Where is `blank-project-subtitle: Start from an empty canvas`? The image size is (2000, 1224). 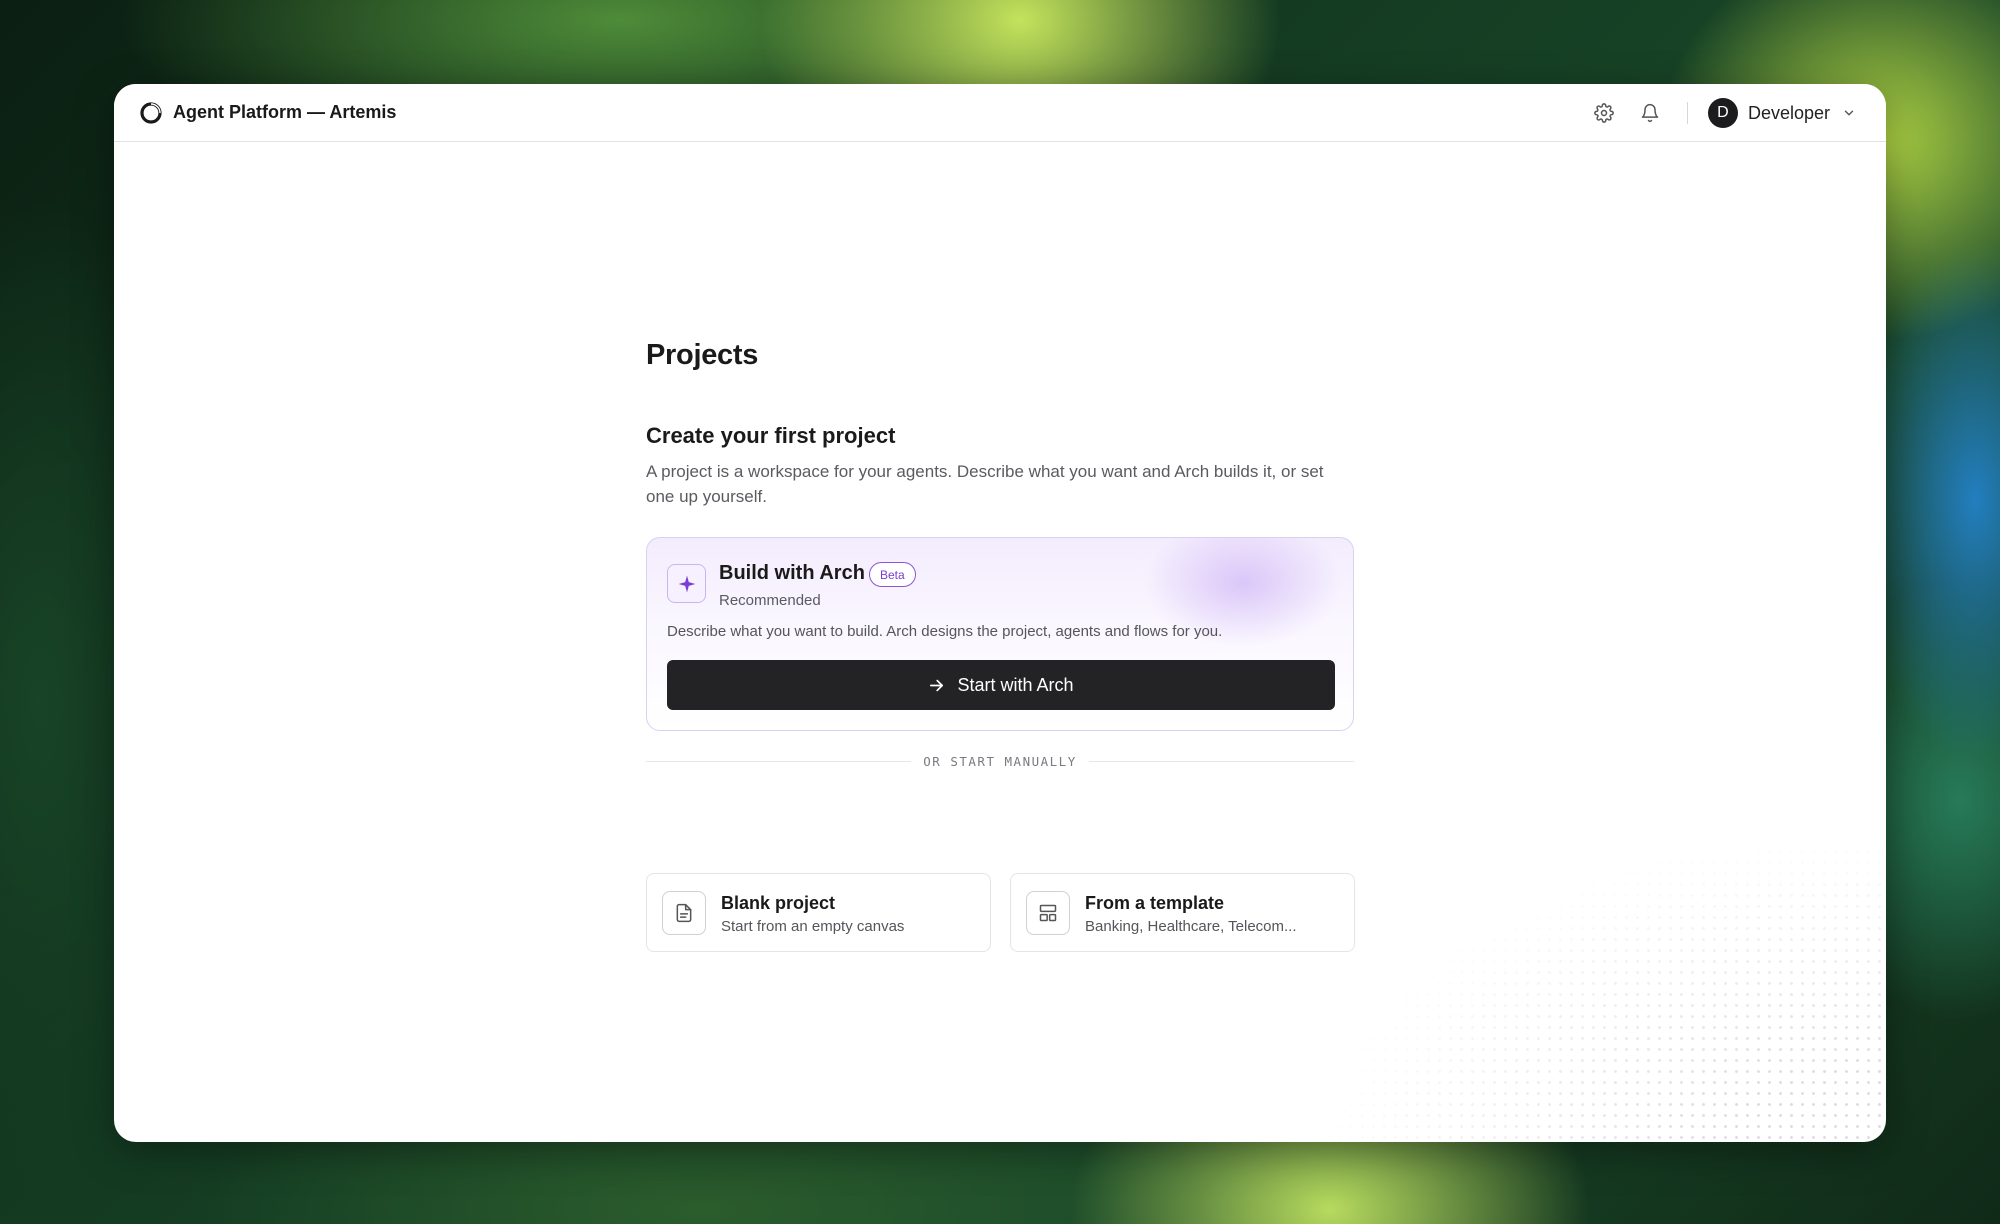 blank-project-subtitle: Start from an empty canvas is located at coordinates (813, 926).